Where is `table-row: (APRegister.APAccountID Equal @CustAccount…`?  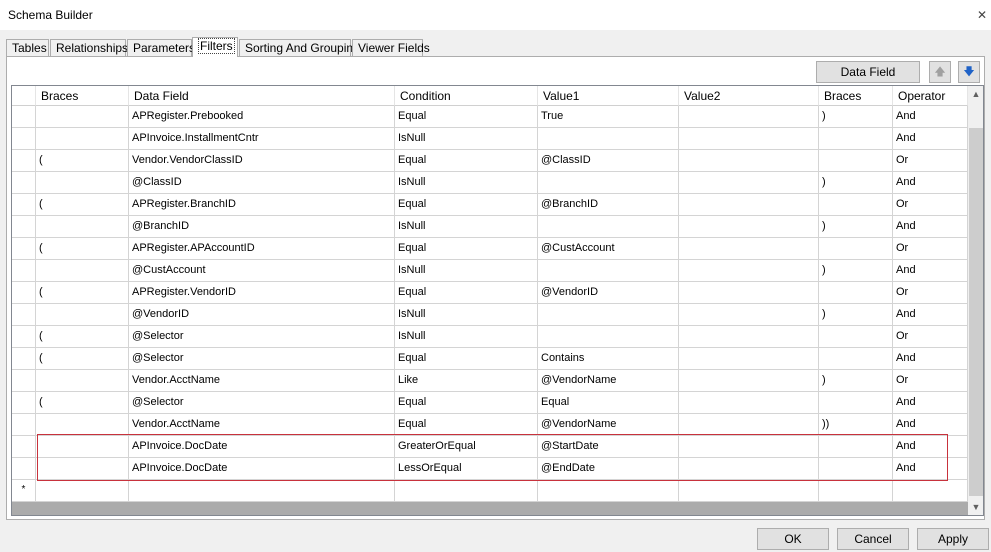
table-row: (APRegister.APAccountID Equal @CustAccount… is located at coordinates (490, 249).